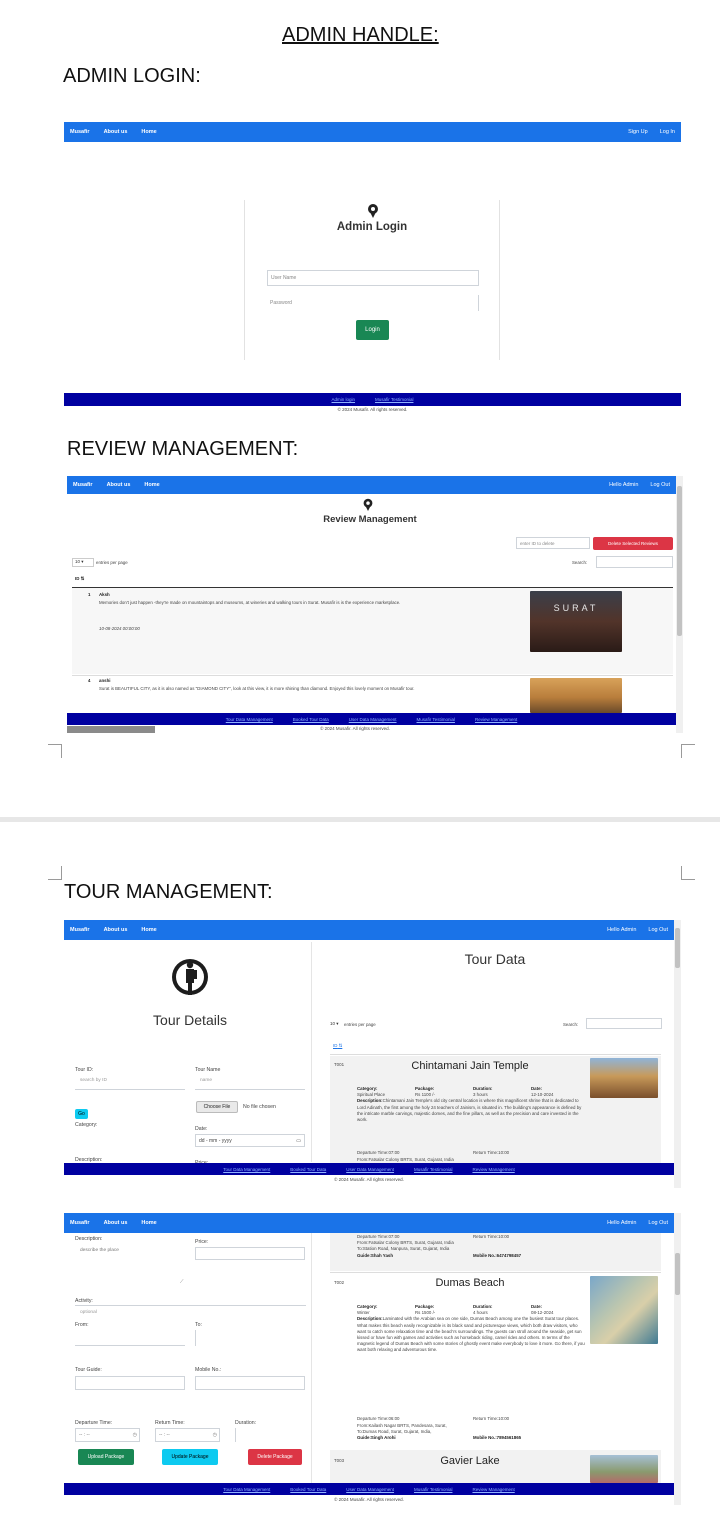 The height and width of the screenshot is (1526, 720). I want to click on guide-input, so click(130, 1383).